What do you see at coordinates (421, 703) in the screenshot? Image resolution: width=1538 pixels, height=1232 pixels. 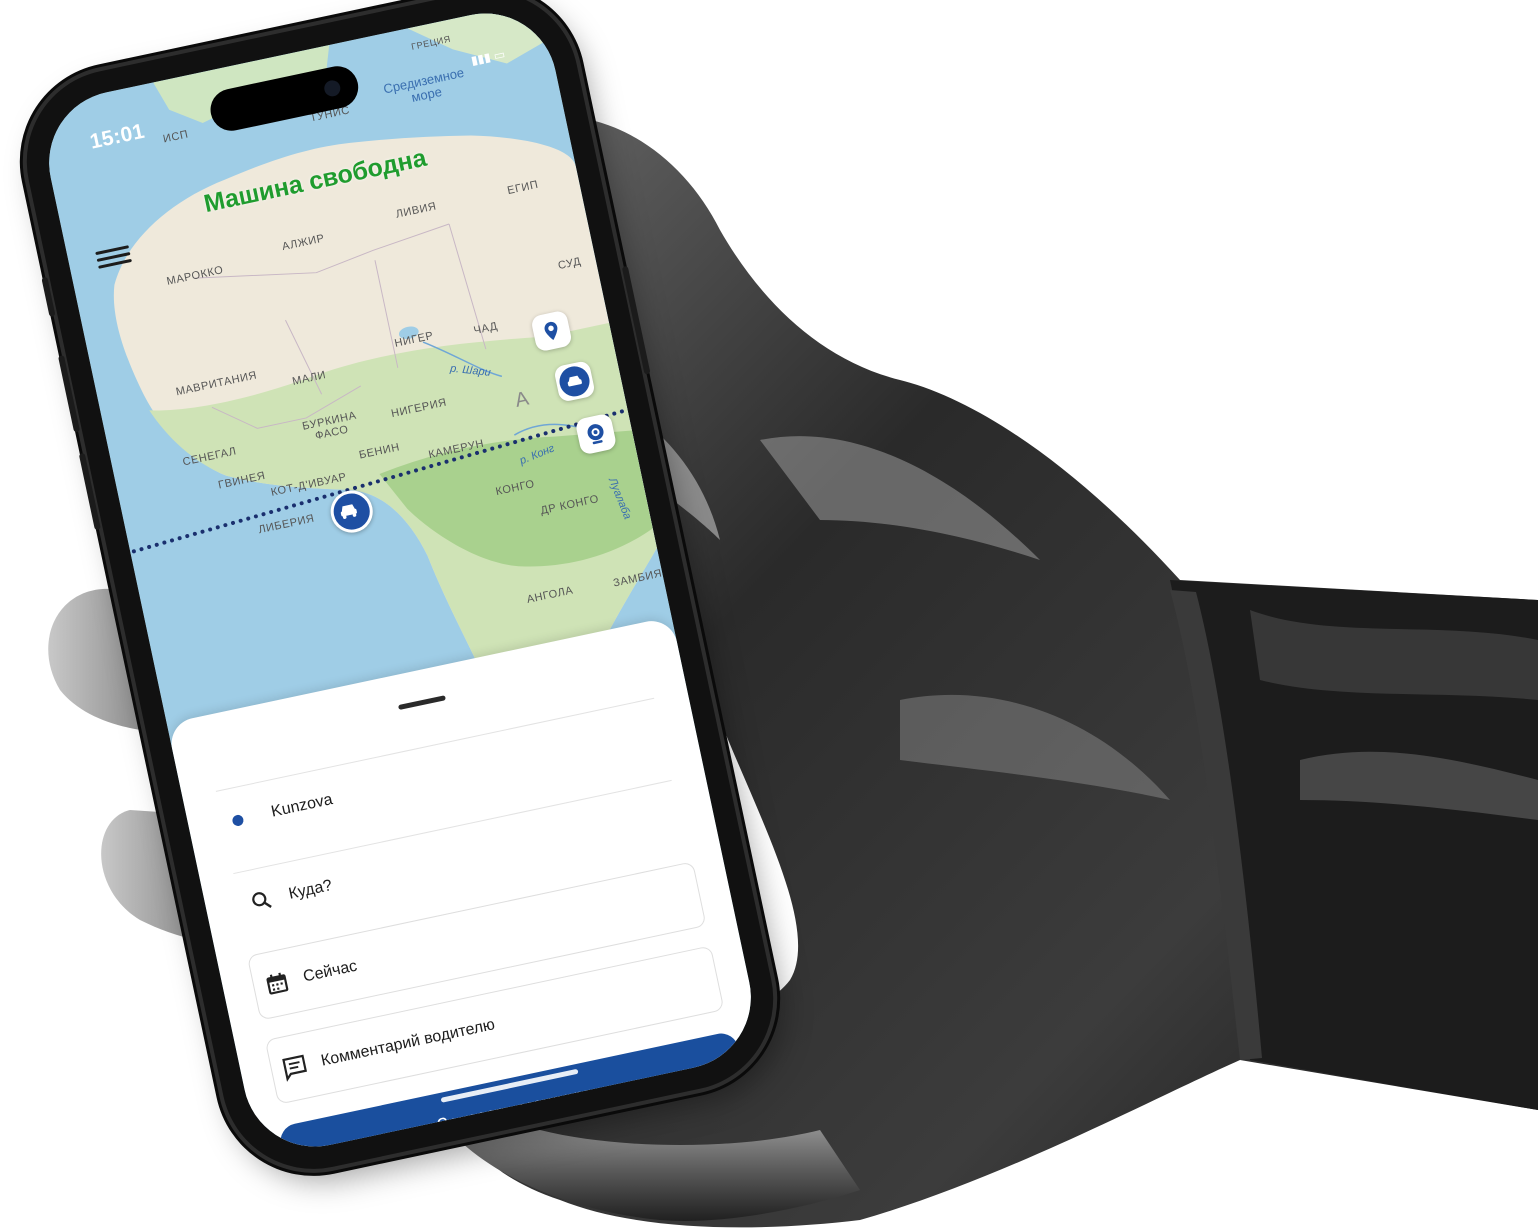 I see `sheet-drag-handle` at bounding box center [421, 703].